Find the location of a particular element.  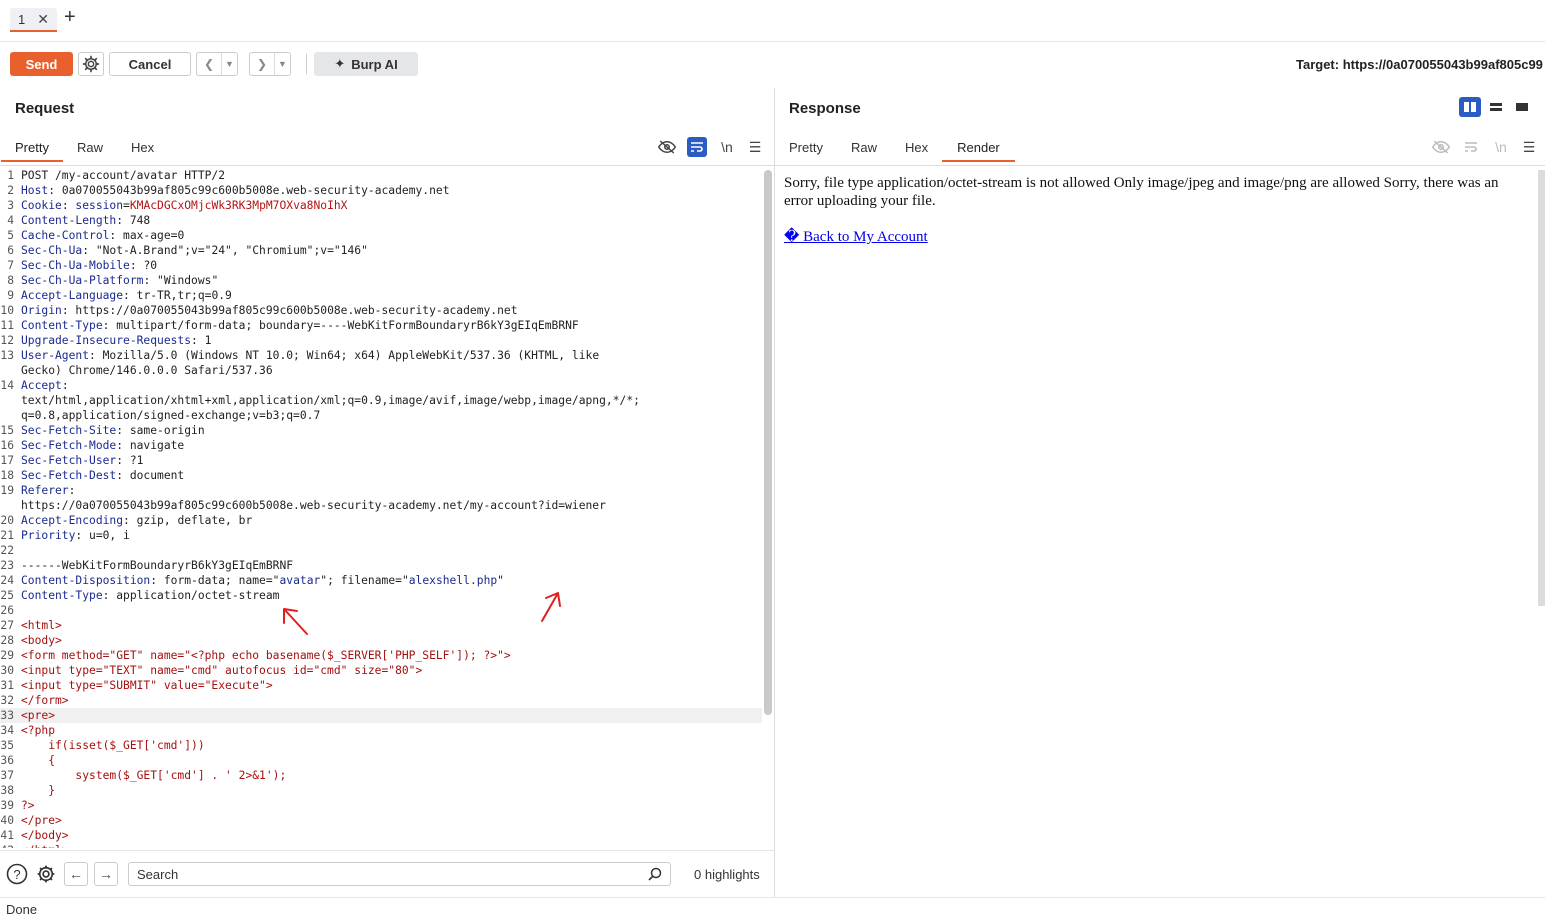

line-number: 19 is located at coordinates (7, 490).